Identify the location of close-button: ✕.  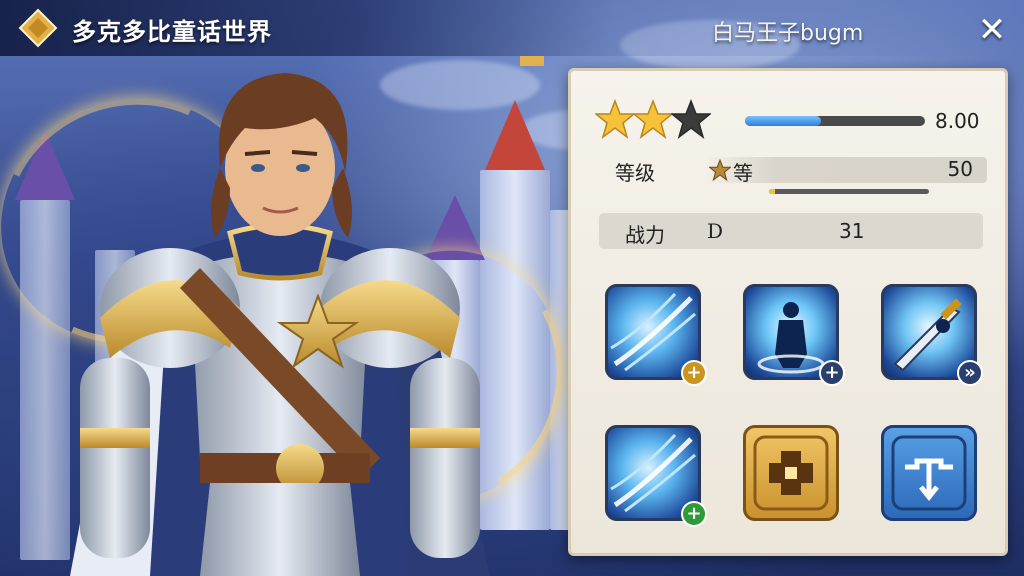
(992, 30).